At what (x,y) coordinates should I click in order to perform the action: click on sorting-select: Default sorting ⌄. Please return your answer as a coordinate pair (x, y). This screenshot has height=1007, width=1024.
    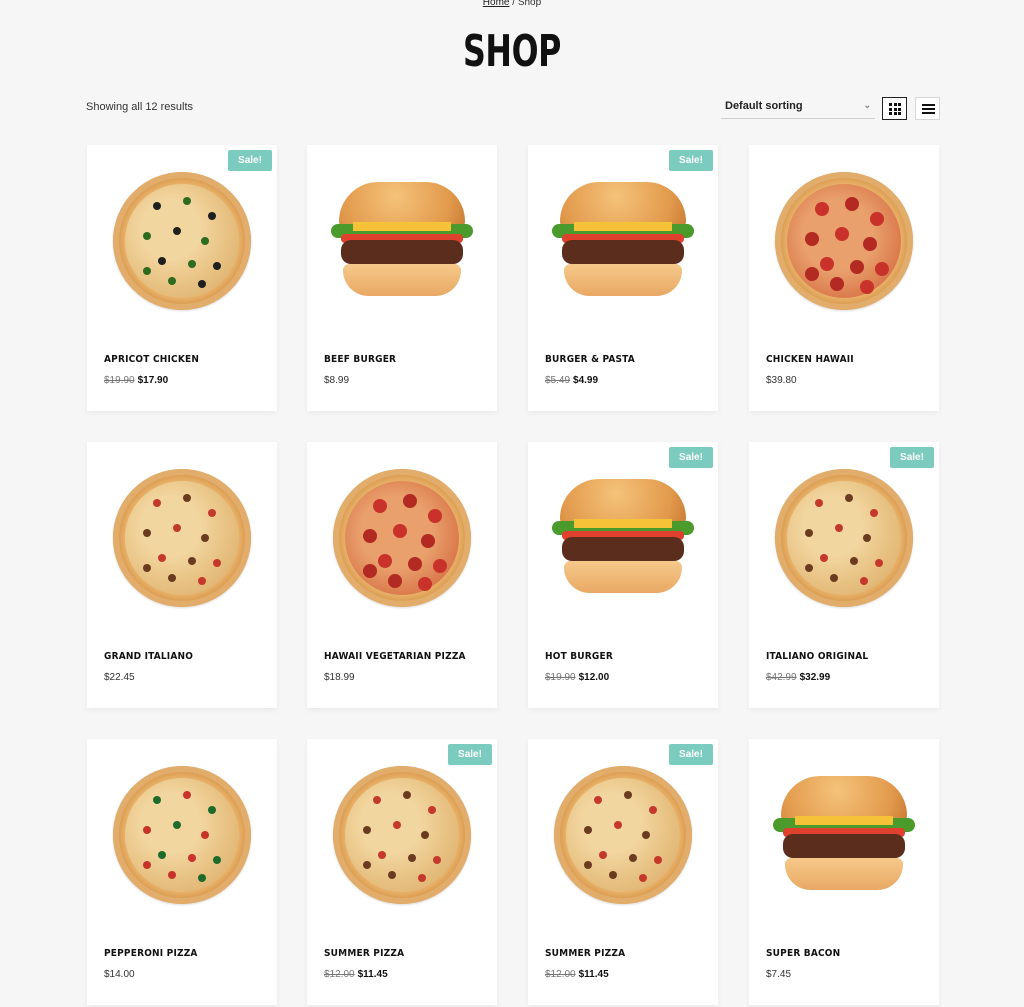
    Looking at the image, I should click on (798, 107).